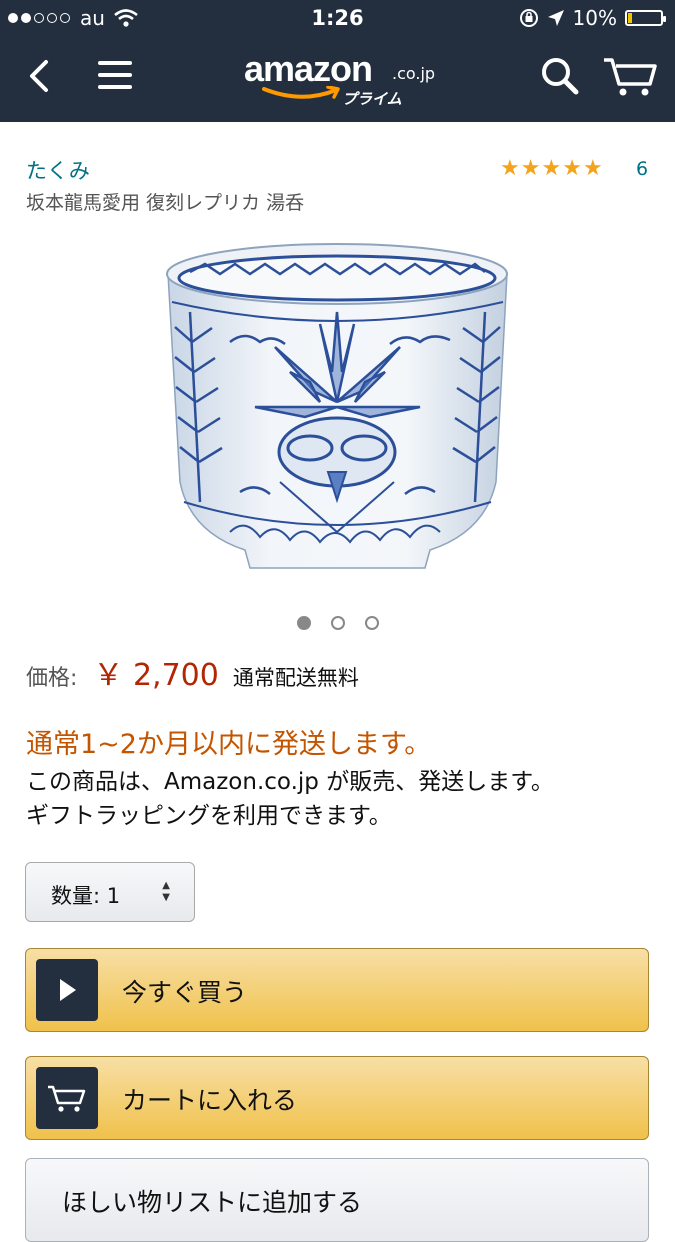 This screenshot has width=675, height=1242. I want to click on orientation-lock-icon, so click(528, 18).